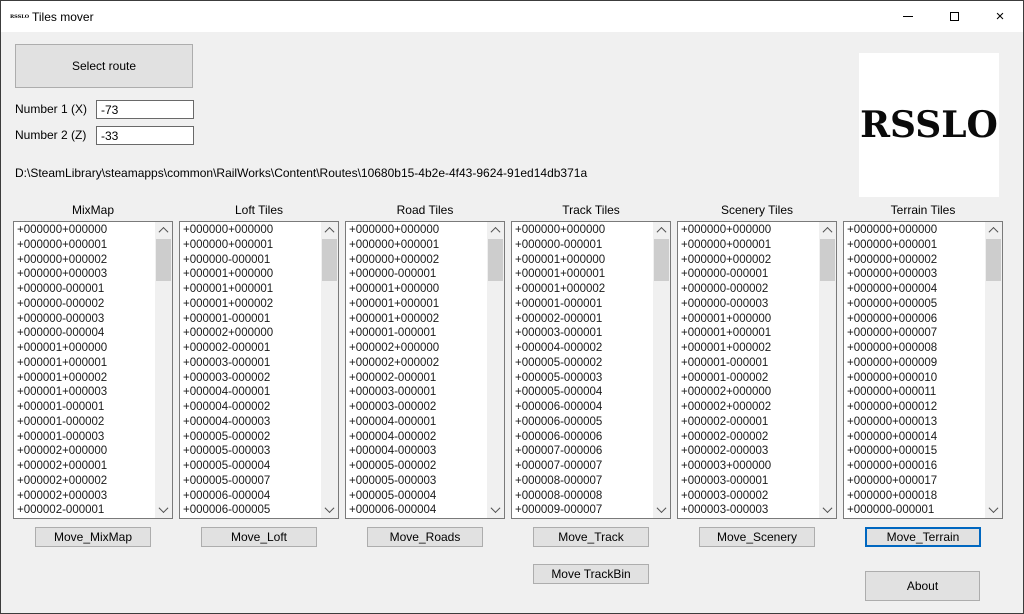 The width and height of the screenshot is (1024, 614). What do you see at coordinates (582, 510) in the screenshot?
I see `tile-list-item: +000009-000007` at bounding box center [582, 510].